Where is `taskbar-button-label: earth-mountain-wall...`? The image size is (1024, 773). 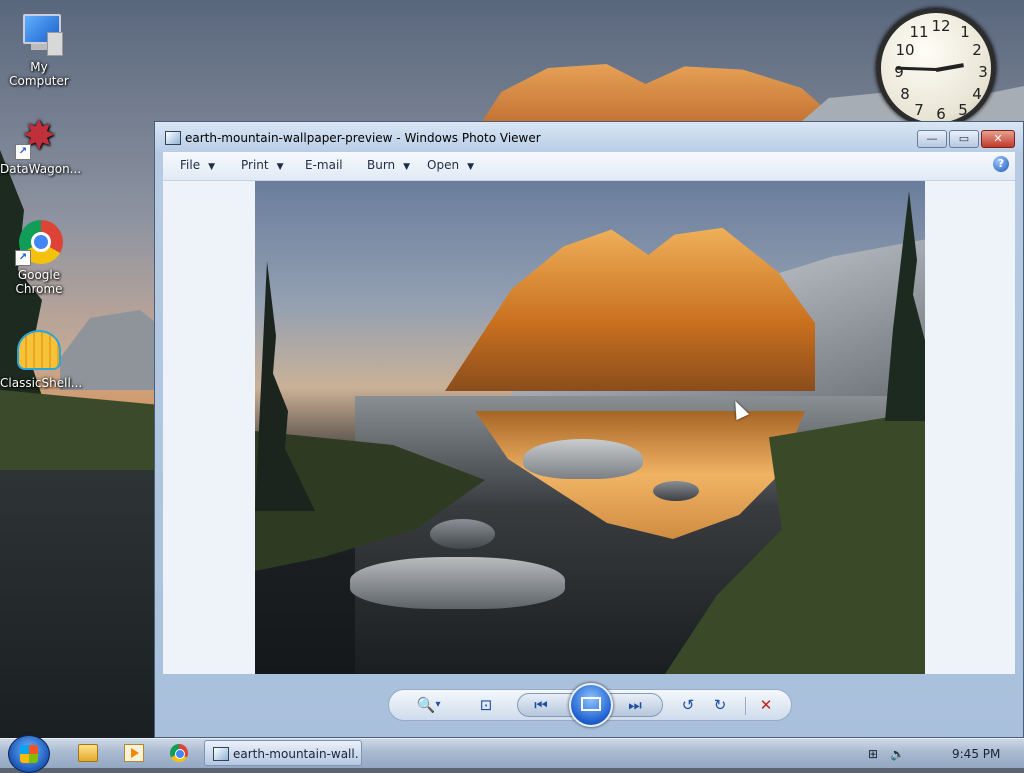
taskbar-button-label: earth-mountain-wall... is located at coordinates (296, 754).